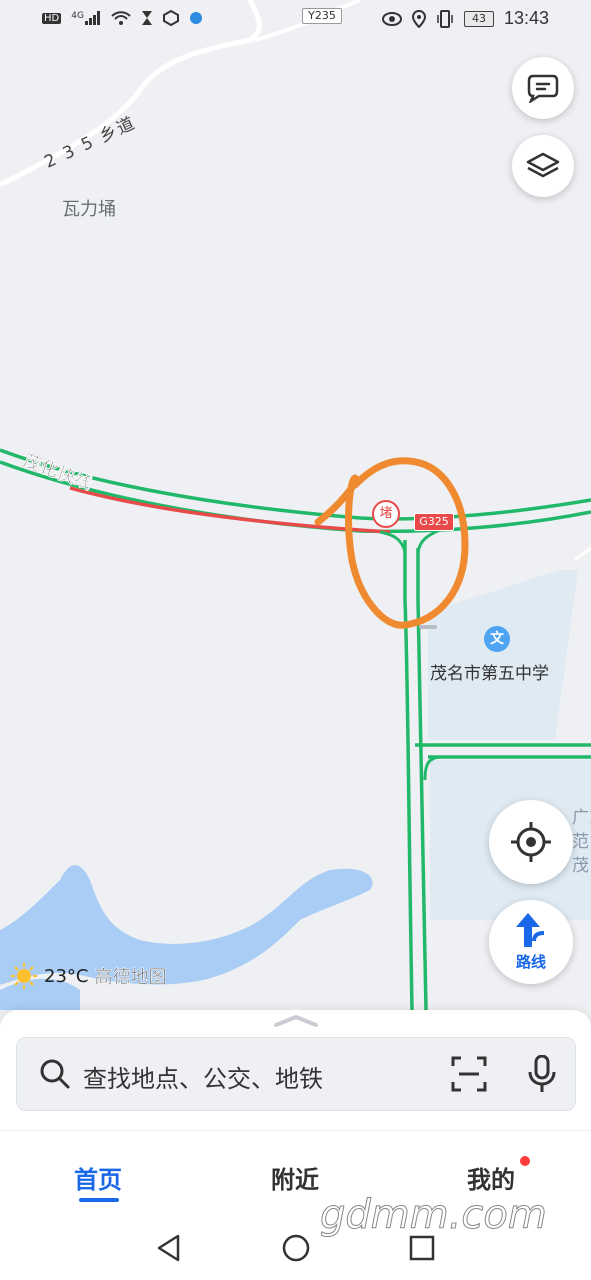 The width and height of the screenshot is (591, 1280). What do you see at coordinates (428, 627) in the screenshot?
I see `map-tick` at bounding box center [428, 627].